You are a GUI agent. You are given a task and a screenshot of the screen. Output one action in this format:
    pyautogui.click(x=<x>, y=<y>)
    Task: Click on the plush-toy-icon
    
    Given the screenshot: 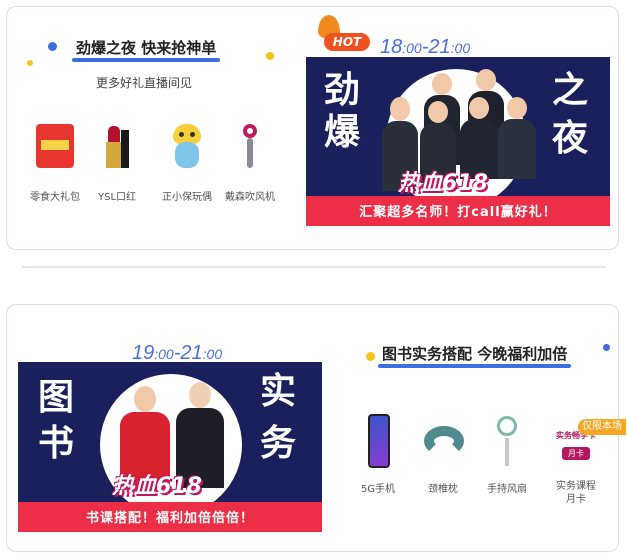 What is the action you would take?
    pyautogui.click(x=187, y=150)
    